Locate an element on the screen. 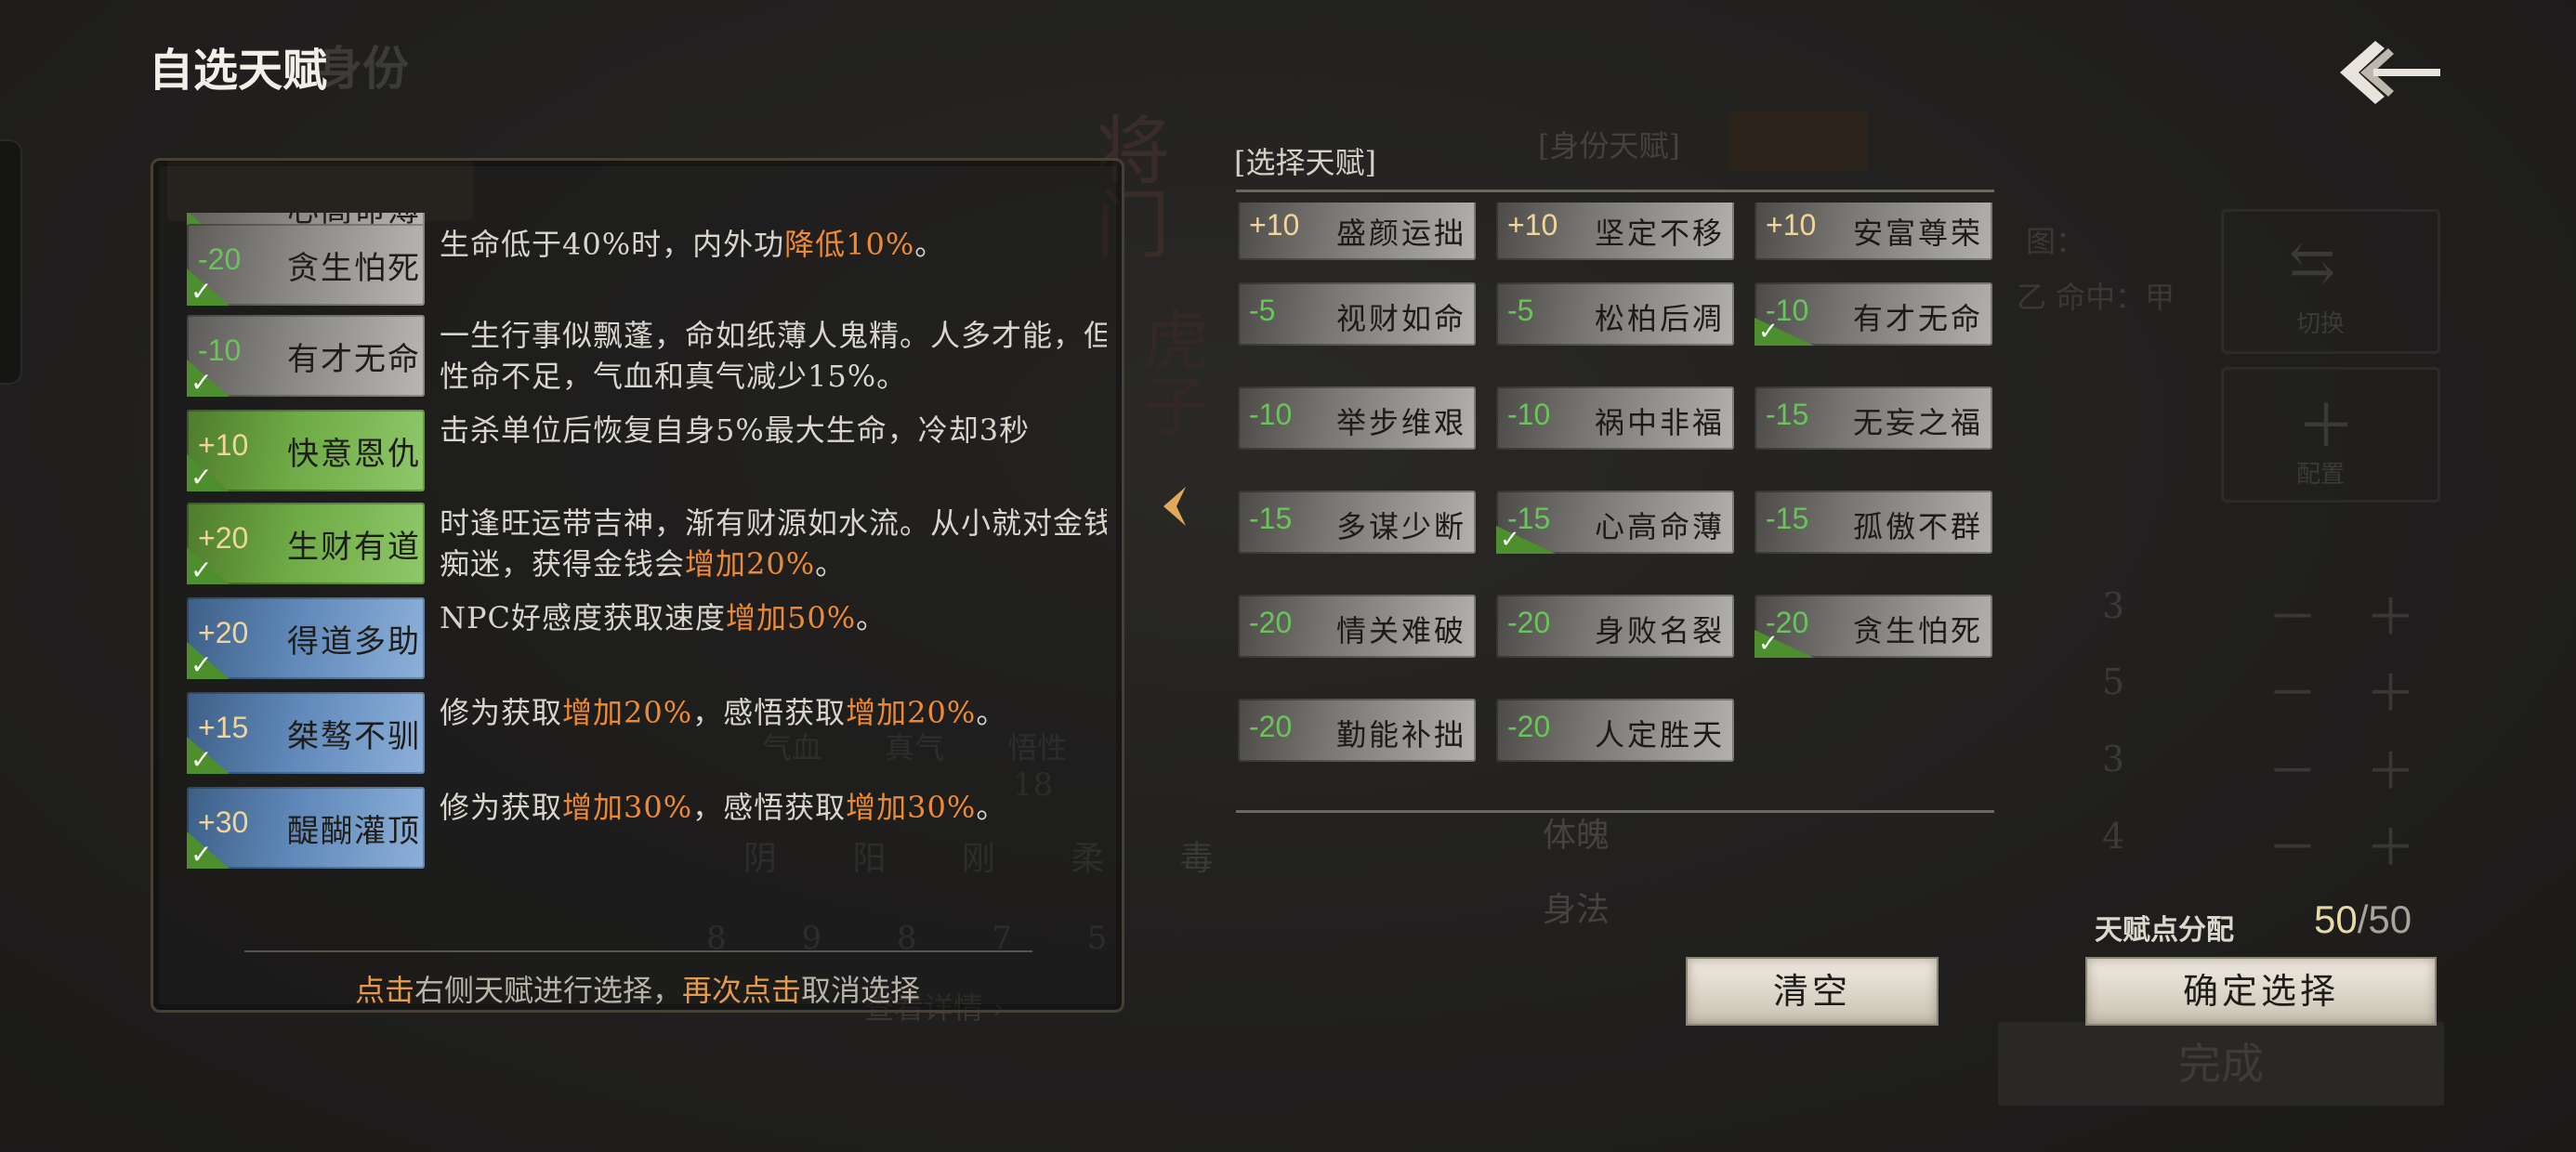 The height and width of the screenshot is (1152, 2576). bg-kanji-2: 虎子 is located at coordinates (1171, 372).